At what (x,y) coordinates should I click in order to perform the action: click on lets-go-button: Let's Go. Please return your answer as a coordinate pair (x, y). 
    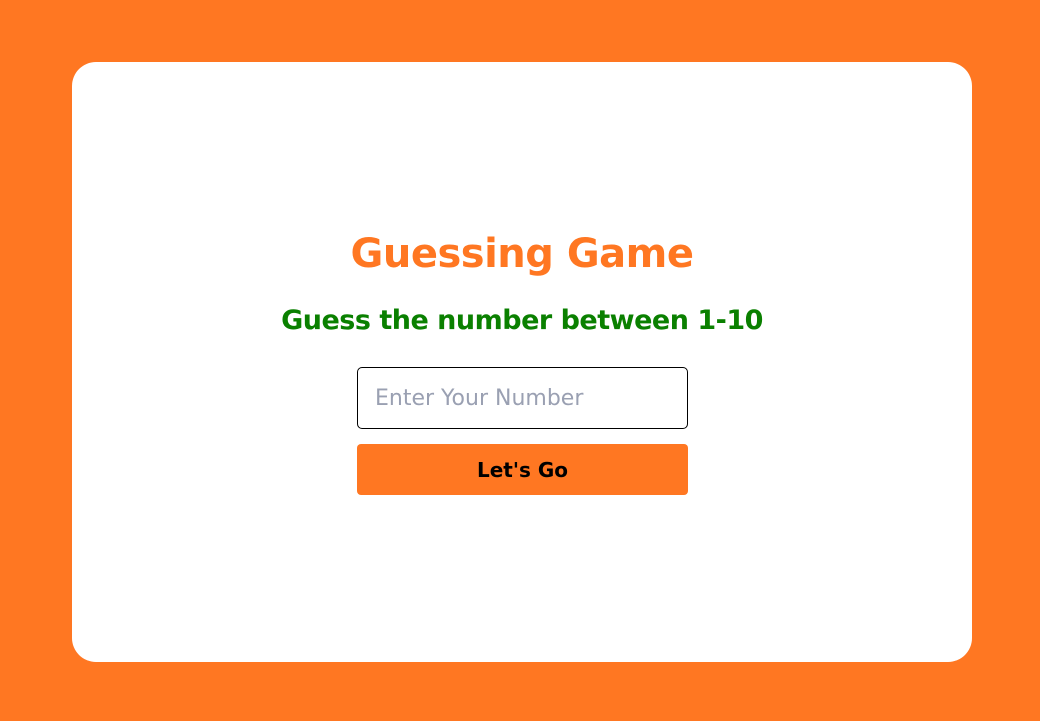
    Looking at the image, I should click on (522, 469).